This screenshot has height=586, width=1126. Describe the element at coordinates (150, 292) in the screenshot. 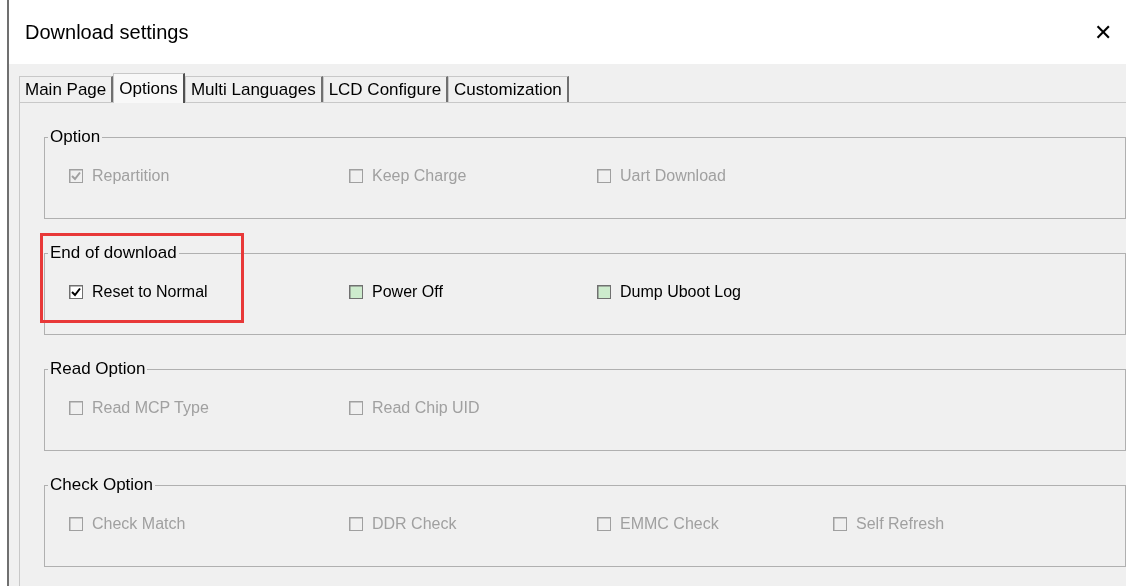

I see `checkbox-label: Reset to Normal` at that location.